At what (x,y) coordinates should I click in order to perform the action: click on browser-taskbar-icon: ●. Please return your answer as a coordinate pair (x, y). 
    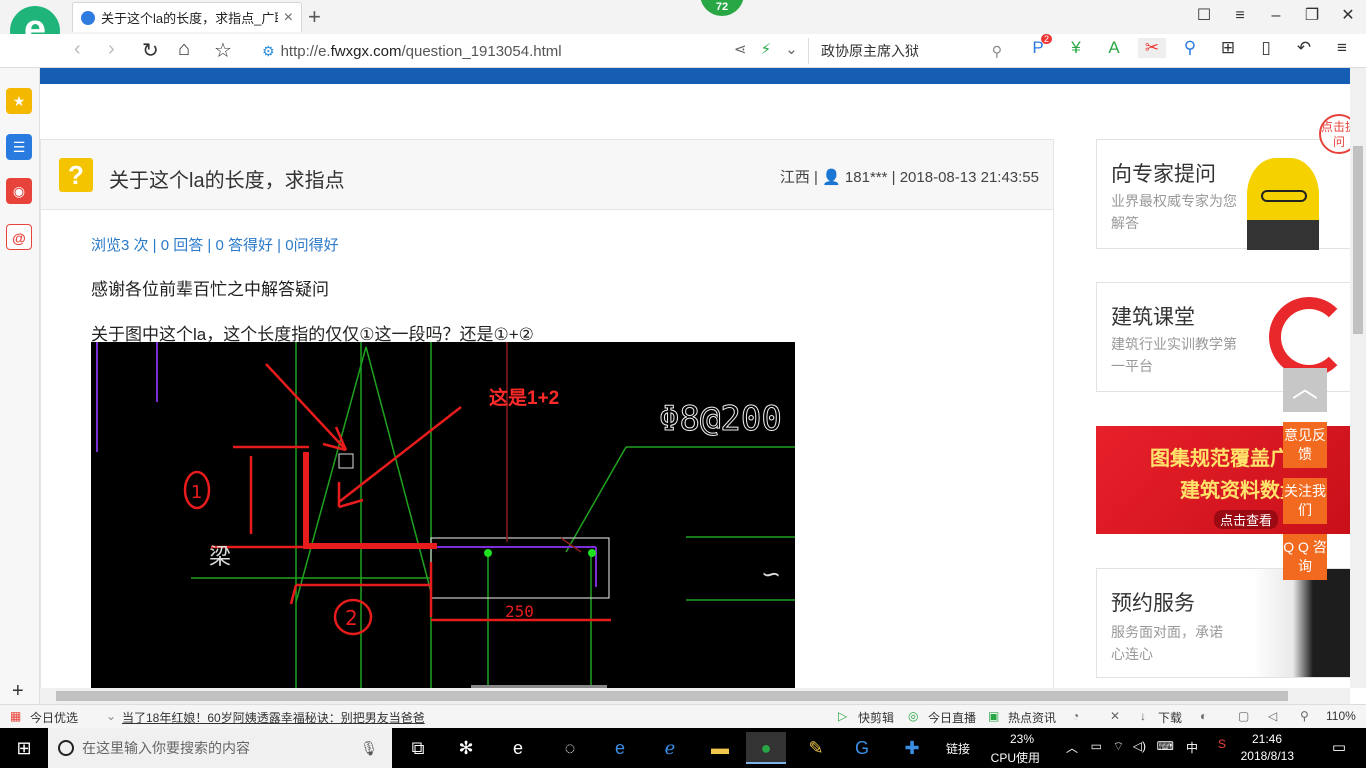
    Looking at the image, I should click on (766, 748).